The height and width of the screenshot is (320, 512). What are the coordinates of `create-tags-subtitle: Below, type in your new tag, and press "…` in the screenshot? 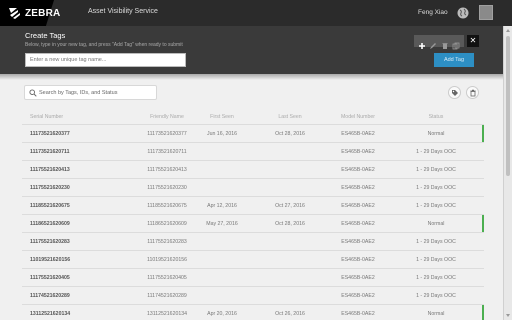 It's located at (104, 45).